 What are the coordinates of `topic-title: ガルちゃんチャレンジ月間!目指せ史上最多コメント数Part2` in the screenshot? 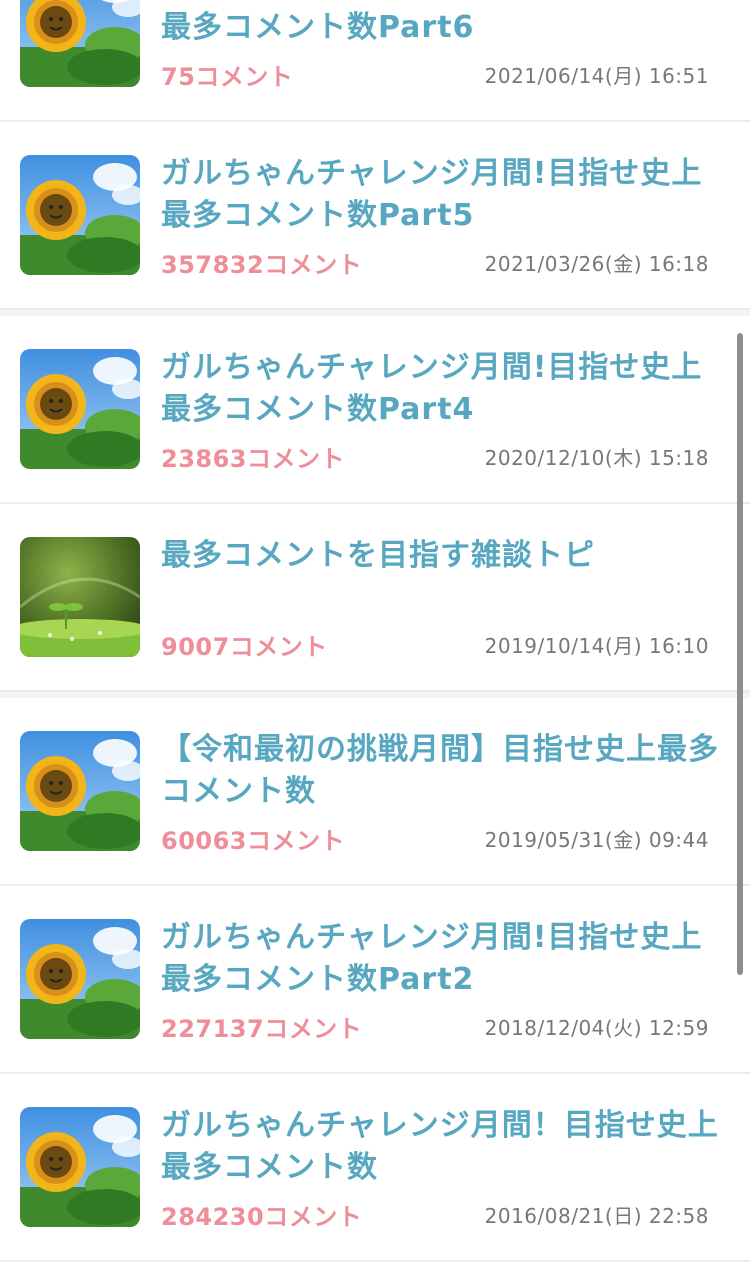 It's located at (441, 959).